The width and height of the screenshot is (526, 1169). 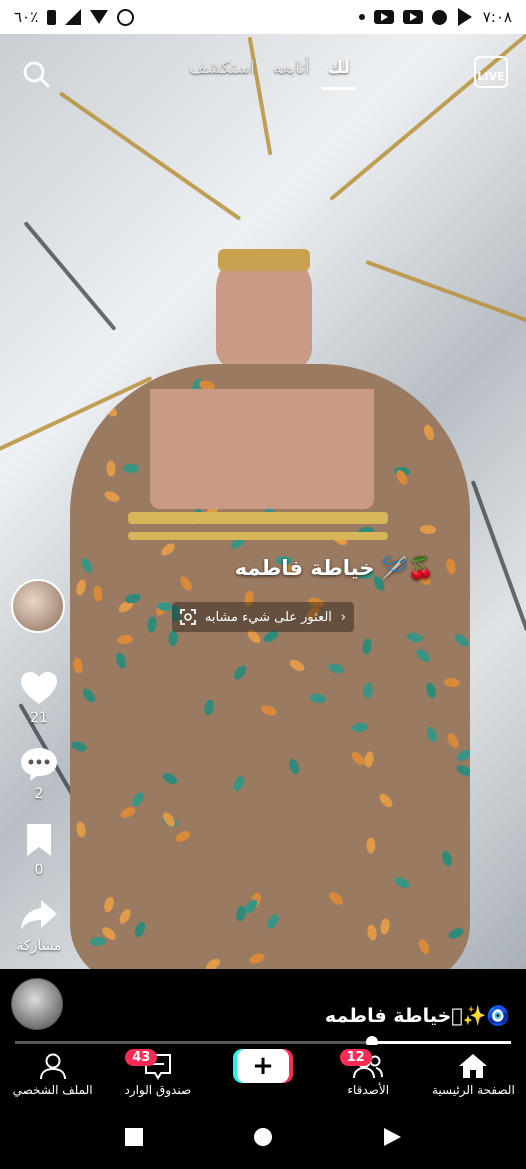 I want to click on battery-icon, so click(x=52, y=17).